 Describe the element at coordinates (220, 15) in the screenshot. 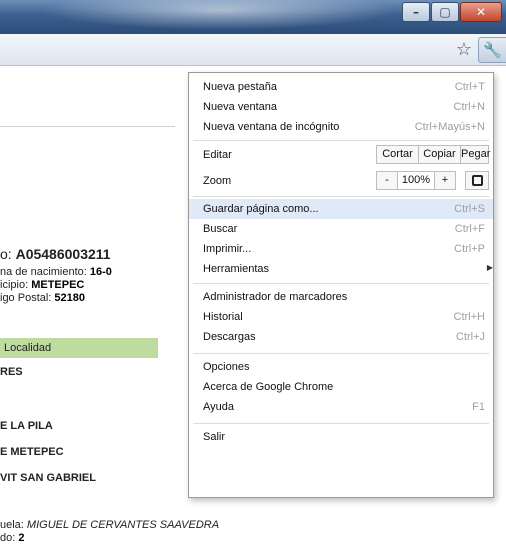

I see `title-bar-glare` at that location.